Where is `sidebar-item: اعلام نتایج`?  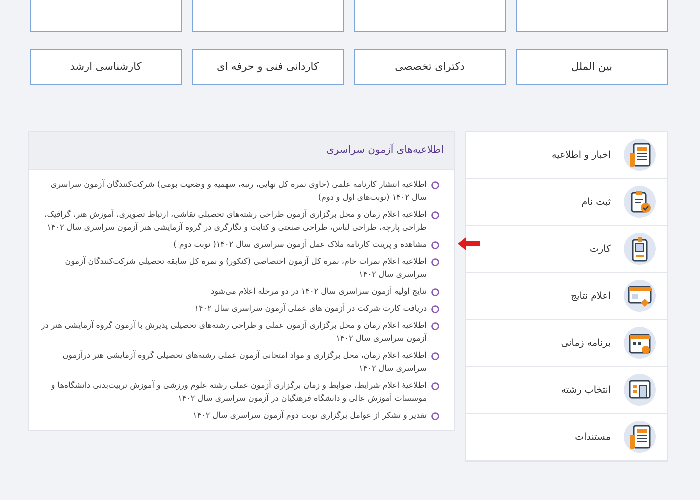 sidebar-item: اعلام نتایج is located at coordinates (566, 296).